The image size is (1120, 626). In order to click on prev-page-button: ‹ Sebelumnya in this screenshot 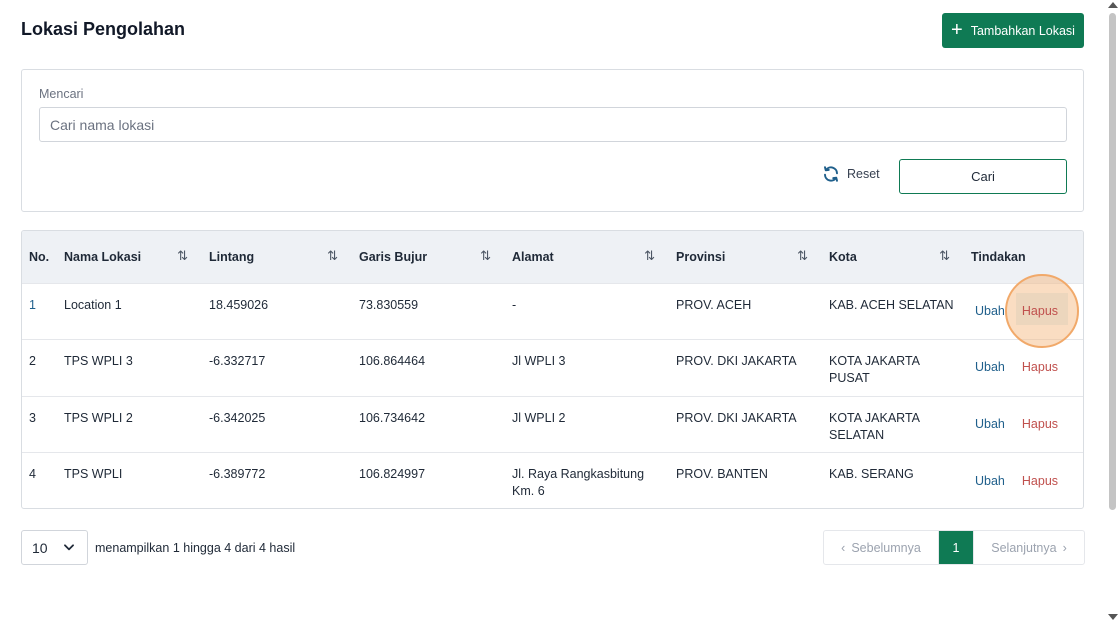, I will do `click(881, 547)`.